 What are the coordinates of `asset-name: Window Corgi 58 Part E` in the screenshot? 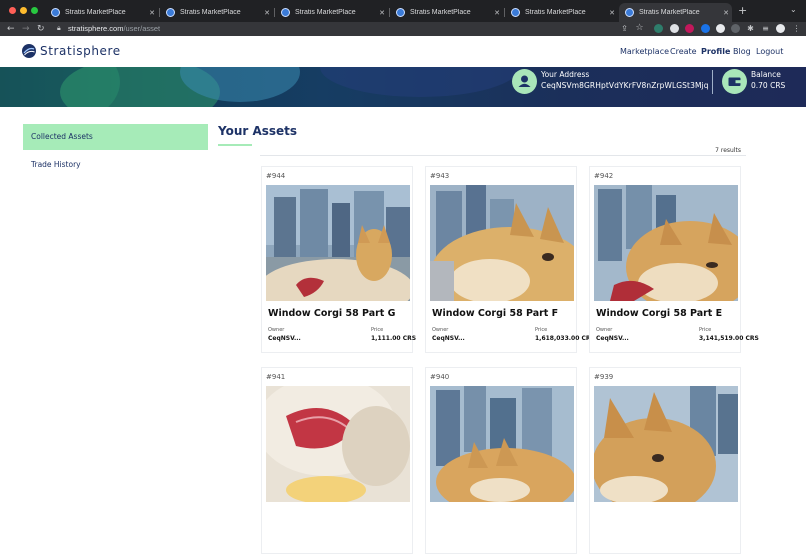 It's located at (659, 313).